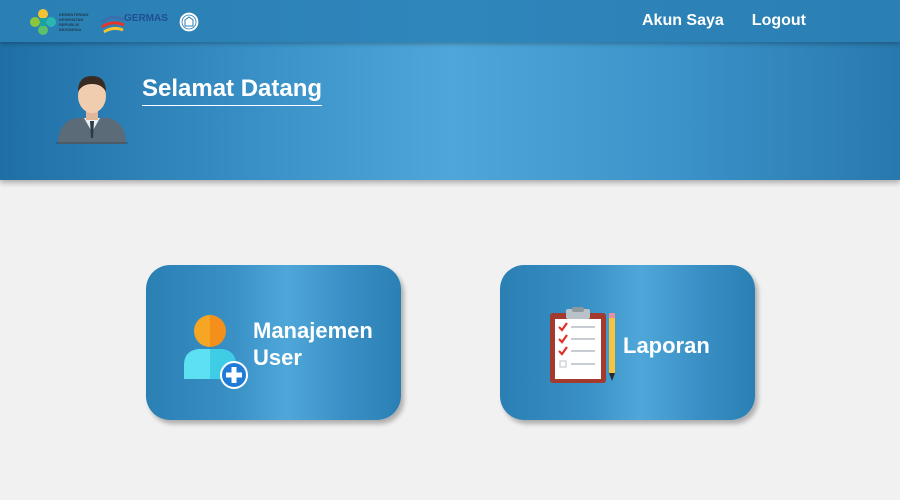  I want to click on germas-logo: GERMAS, so click(135, 22).